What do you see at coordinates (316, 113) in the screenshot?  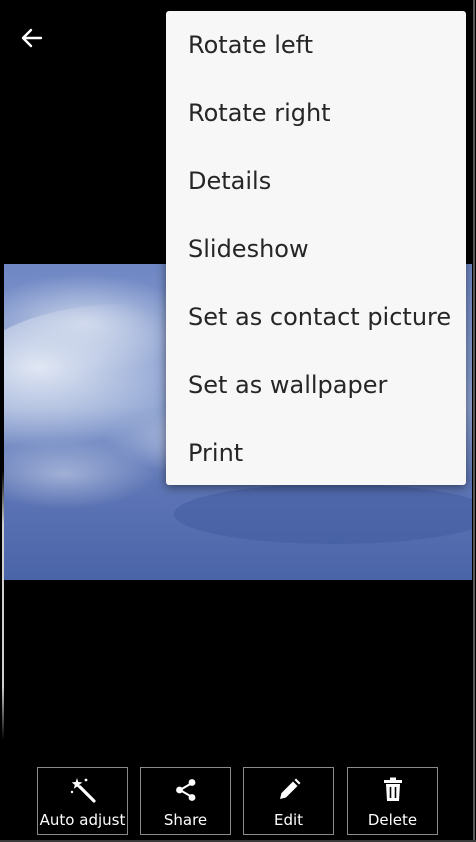 I see `menu-item-rotate-right: Rotate right` at bounding box center [316, 113].